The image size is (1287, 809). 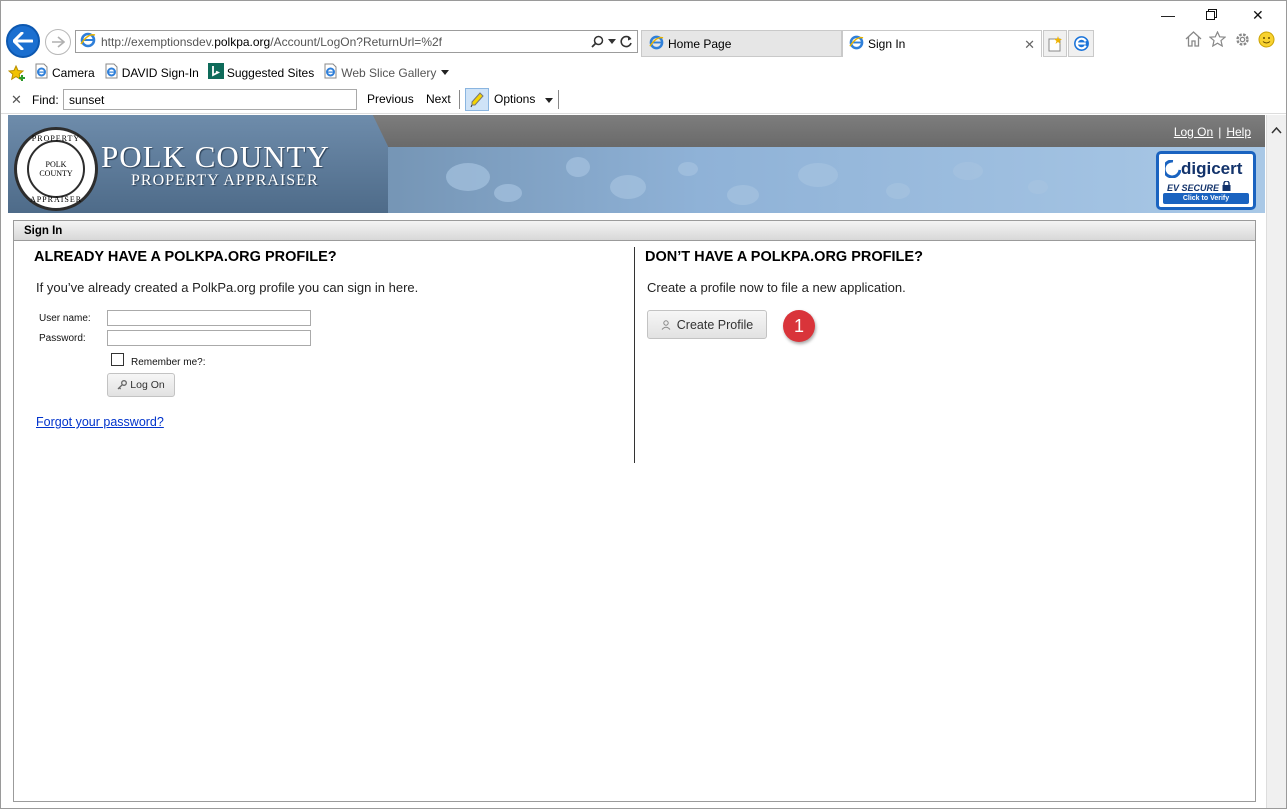 I want to click on edge-button, so click(x=1081, y=43).